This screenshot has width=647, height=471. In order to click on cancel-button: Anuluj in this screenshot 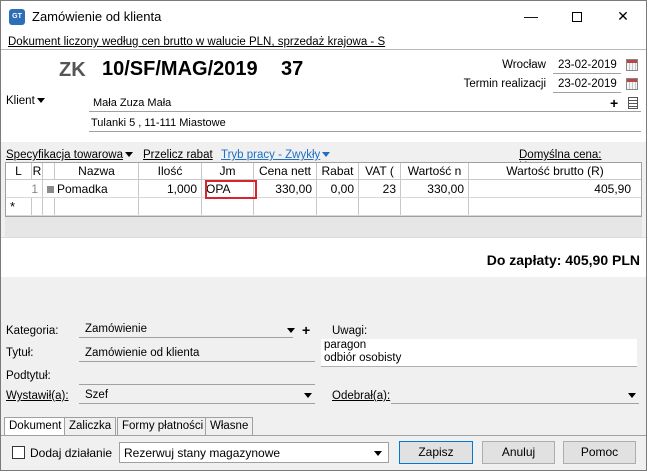, I will do `click(518, 452)`.